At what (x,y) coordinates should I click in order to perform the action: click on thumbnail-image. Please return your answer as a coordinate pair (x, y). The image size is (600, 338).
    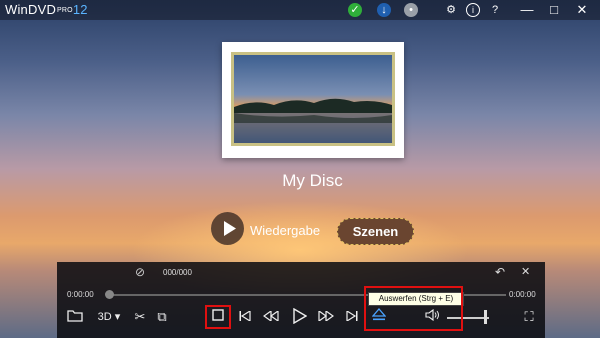
    Looking at the image, I should click on (313, 99).